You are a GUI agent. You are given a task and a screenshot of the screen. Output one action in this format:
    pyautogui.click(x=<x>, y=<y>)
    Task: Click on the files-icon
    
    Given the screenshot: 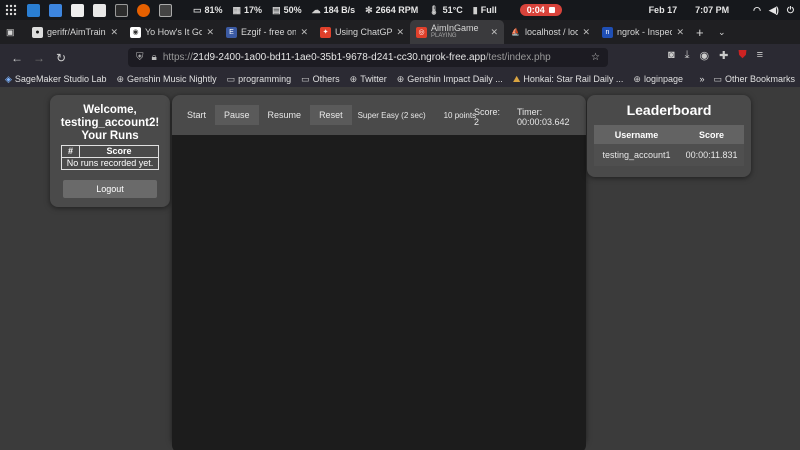 What is the action you would take?
    pyautogui.click(x=55, y=10)
    